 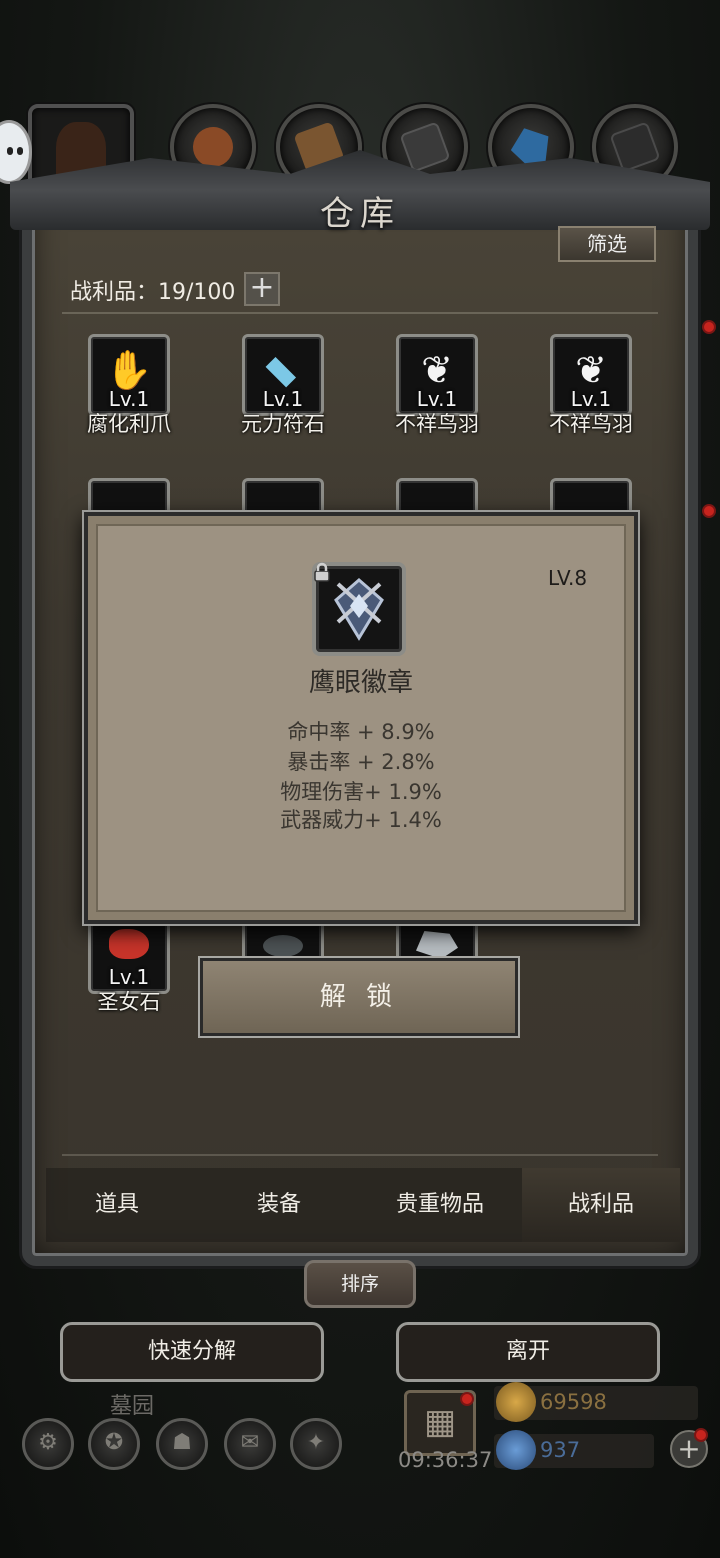 I want to click on location-label: 墓园, so click(x=132, y=1406).